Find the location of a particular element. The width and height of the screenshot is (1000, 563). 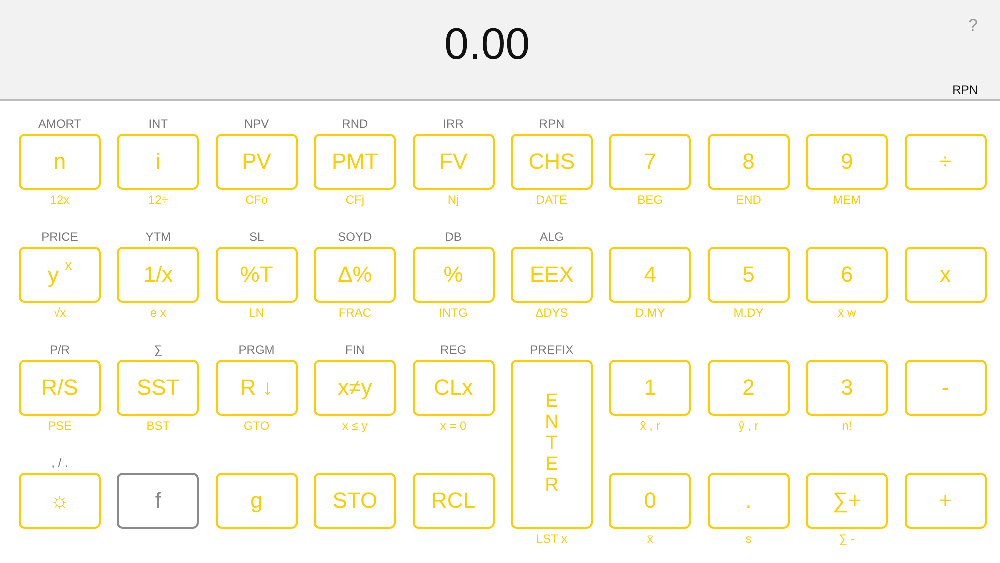

shift-label: PRGM is located at coordinates (257, 350).